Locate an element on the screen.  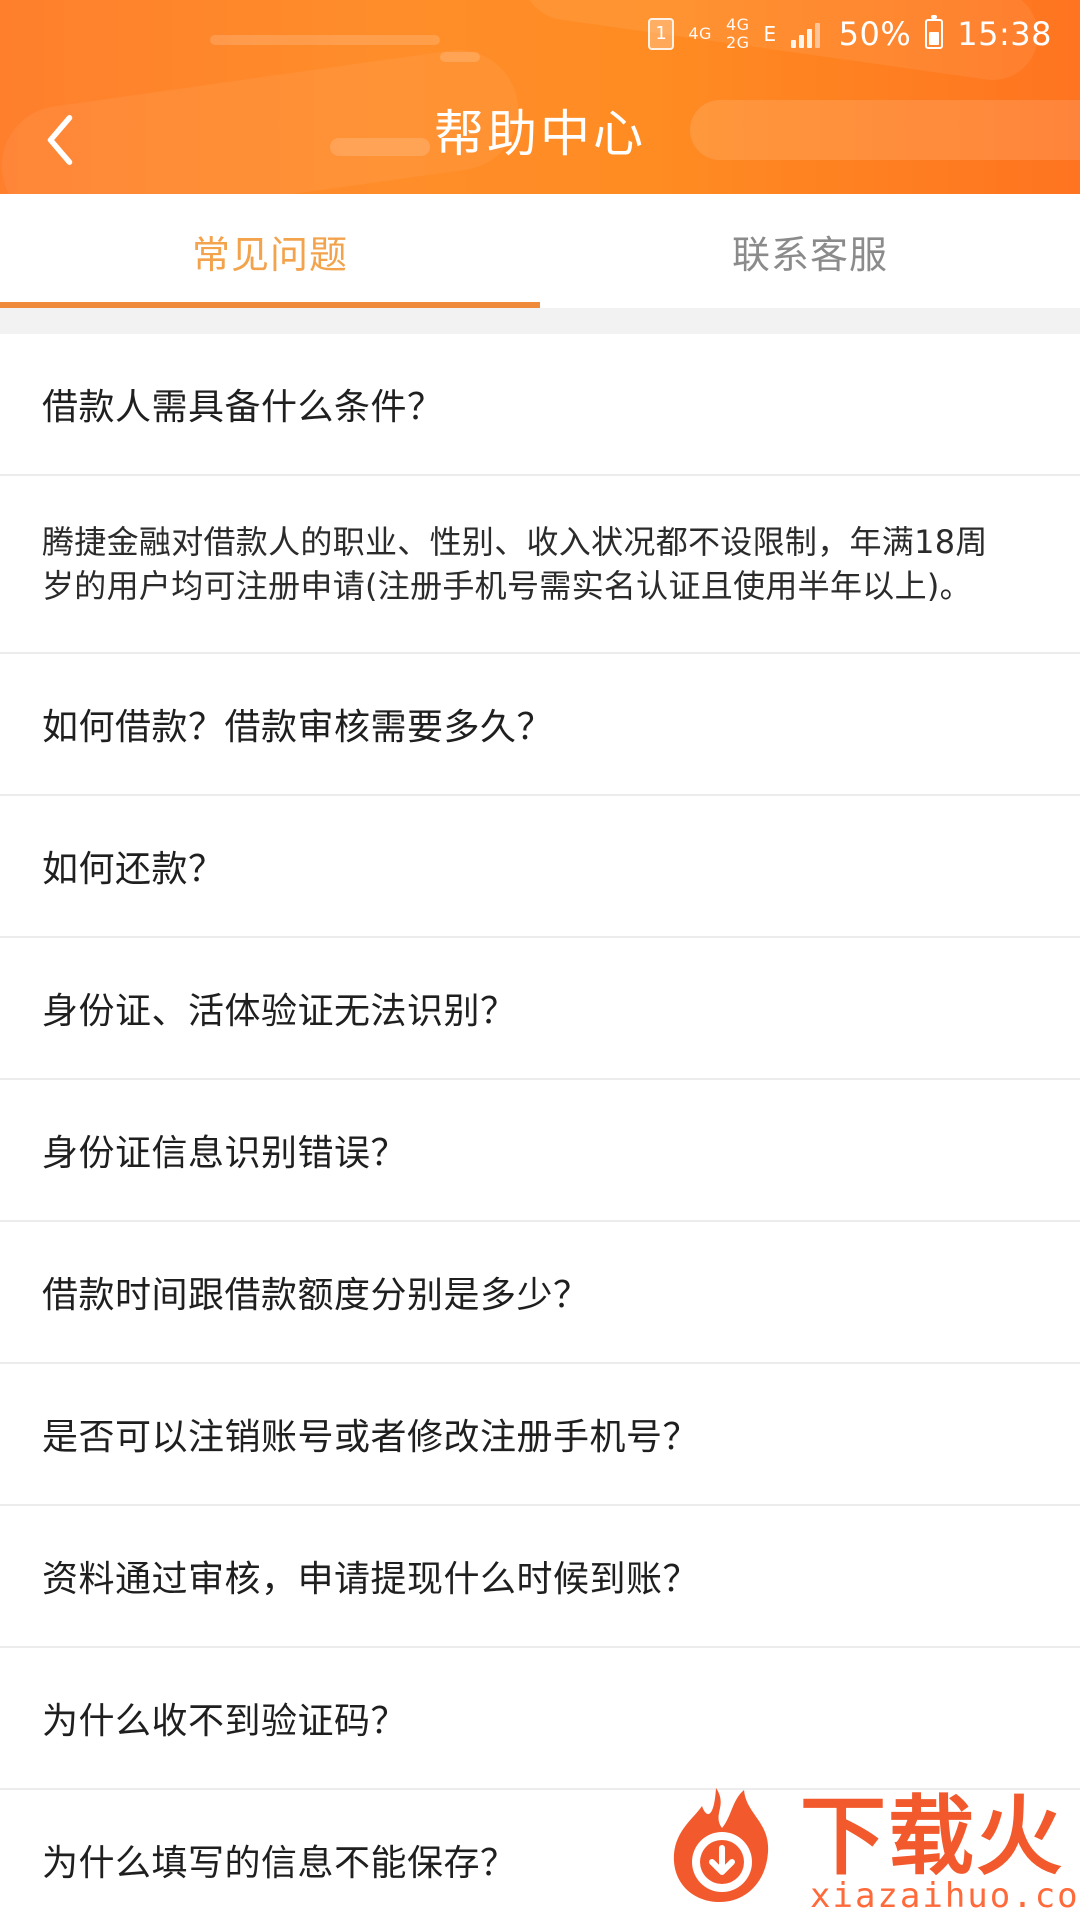
faq-item: 如何借款？借款审核需要多久？ is located at coordinates (540, 725).